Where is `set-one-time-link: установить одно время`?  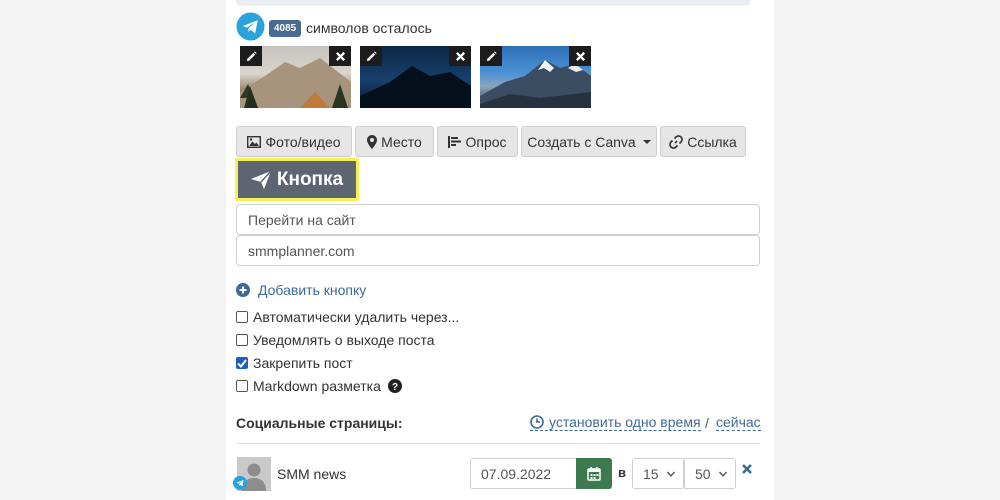 set-one-time-link: установить одно время is located at coordinates (615, 422).